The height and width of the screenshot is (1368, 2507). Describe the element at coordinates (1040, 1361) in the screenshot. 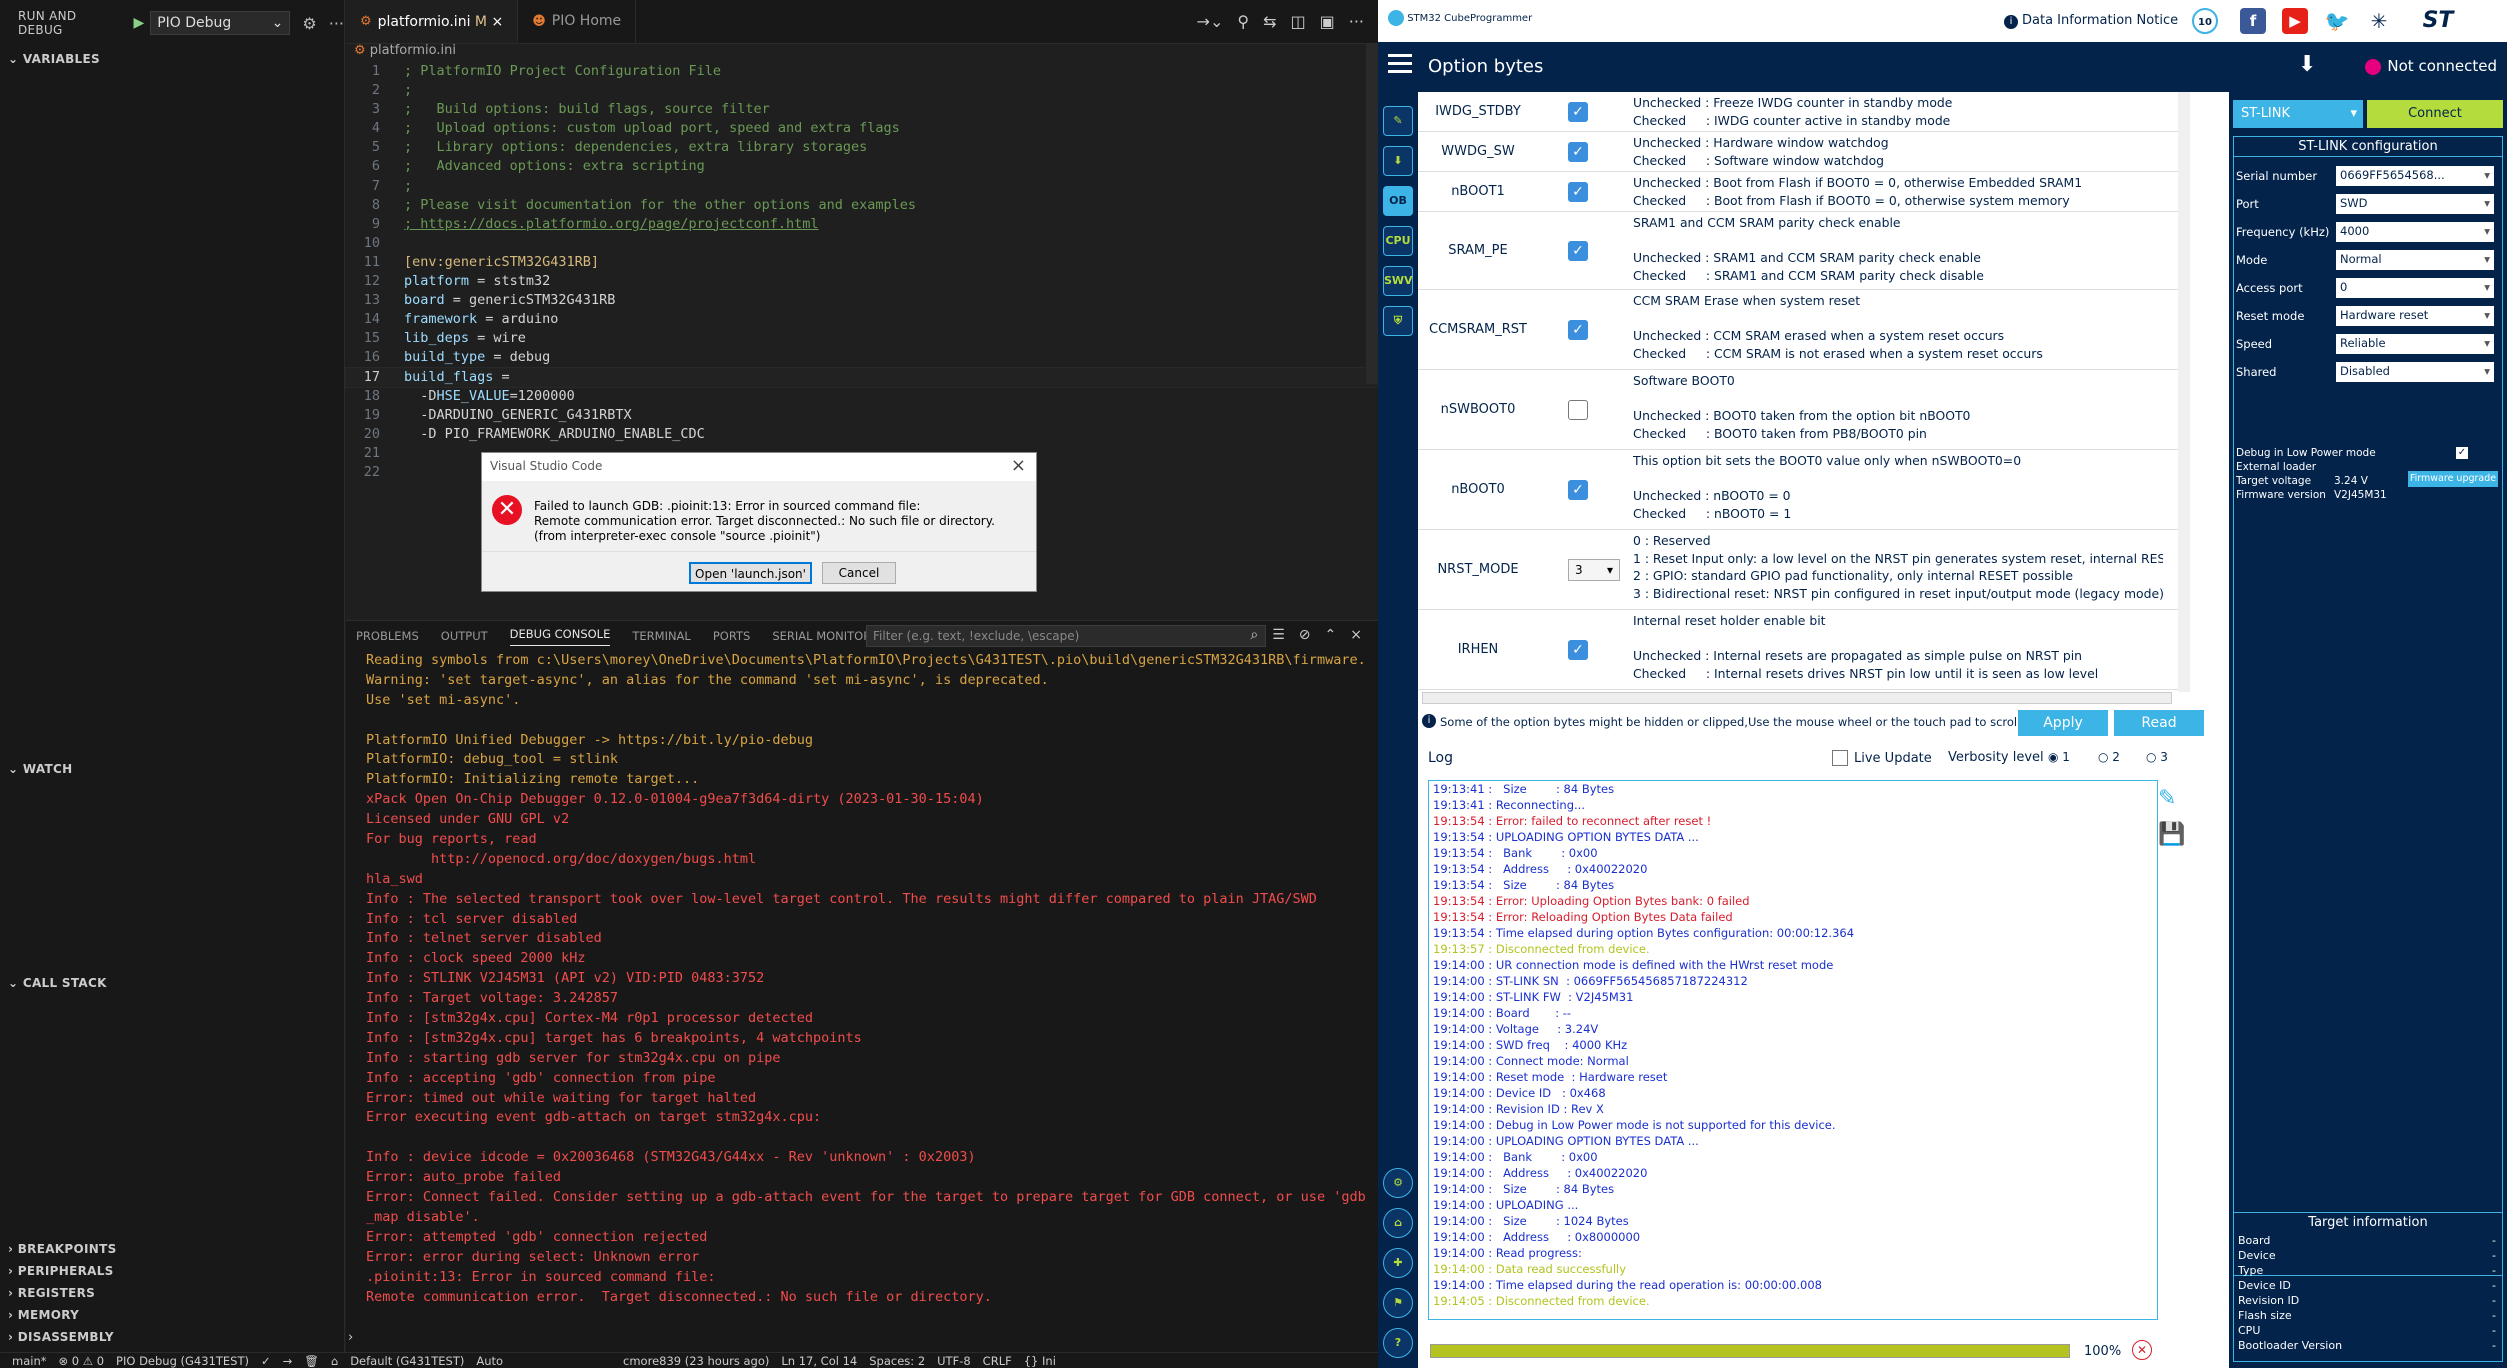

I see `status-item: {} Ini` at that location.